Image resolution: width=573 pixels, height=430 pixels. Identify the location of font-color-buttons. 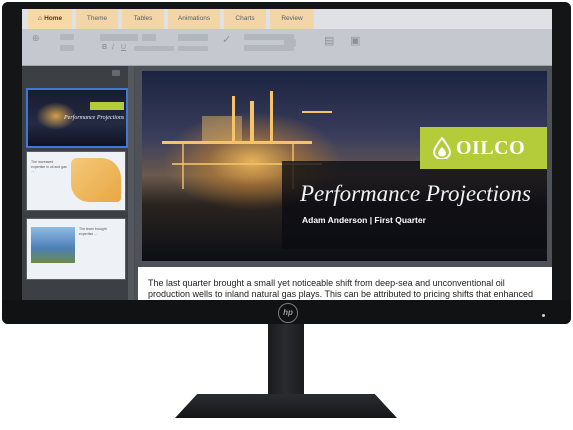
(193, 48).